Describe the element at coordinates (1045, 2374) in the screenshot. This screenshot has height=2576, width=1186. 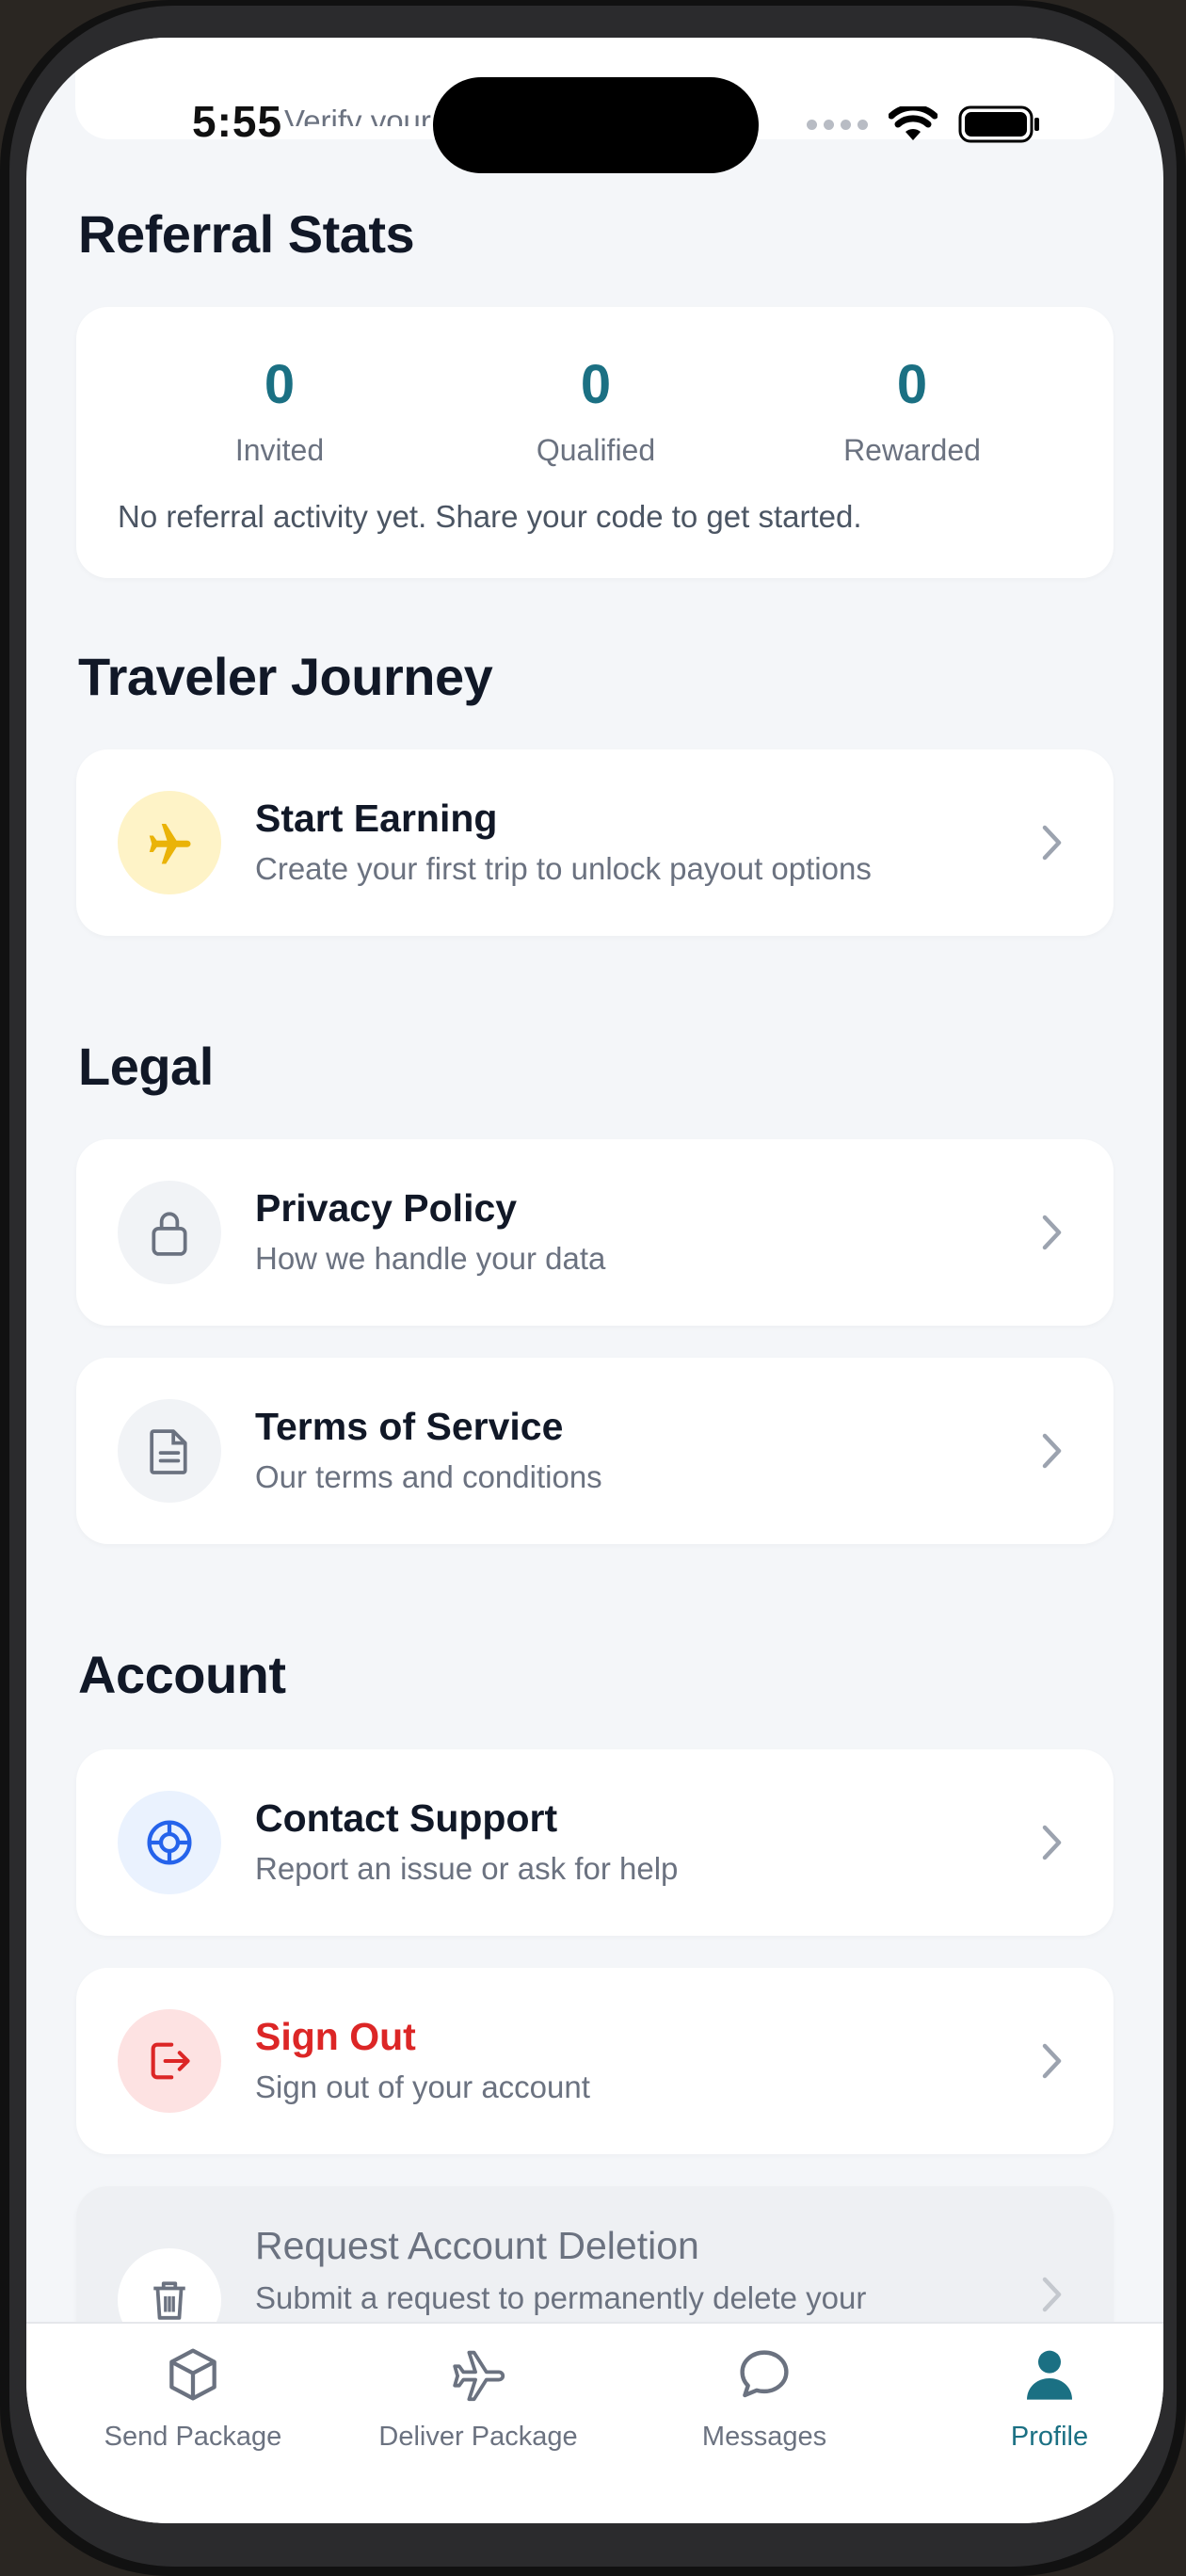
I see `user-icon` at that location.